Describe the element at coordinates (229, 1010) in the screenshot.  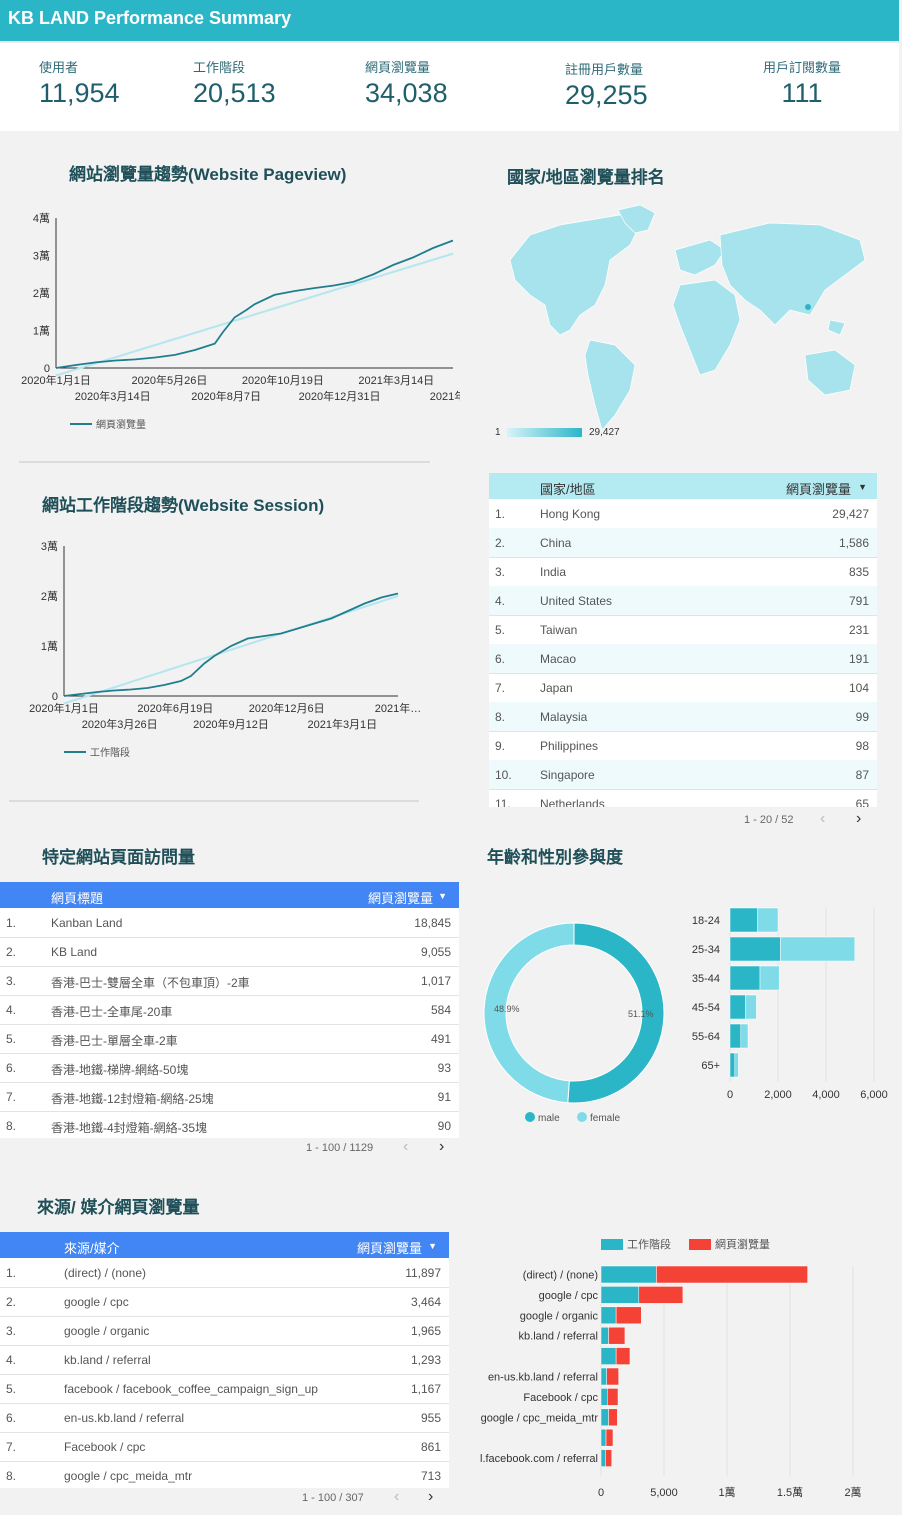
I see `table-row: 4. 香港-巴士-全車尾-20車 584` at that location.